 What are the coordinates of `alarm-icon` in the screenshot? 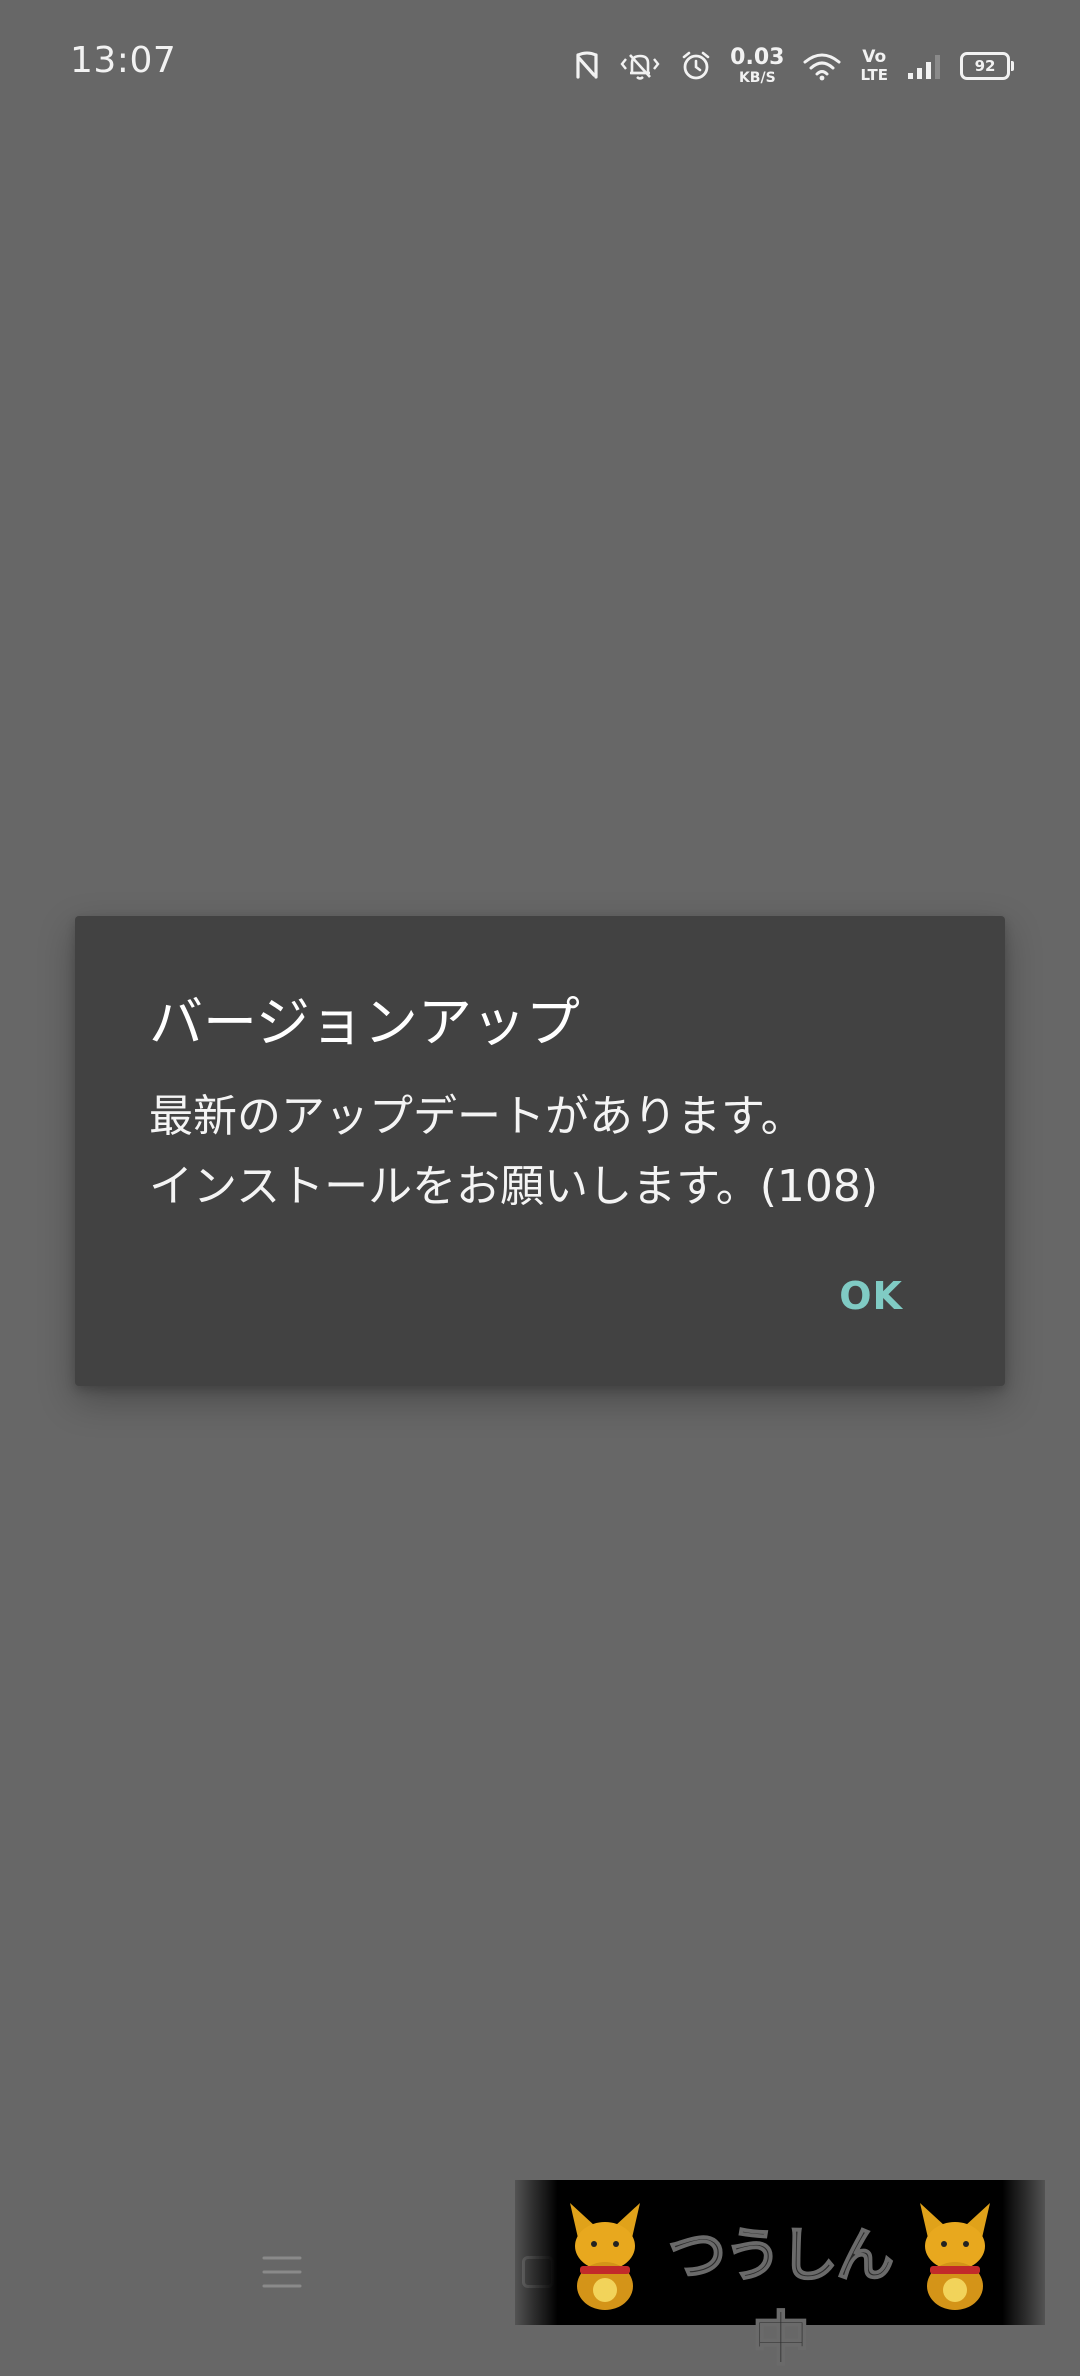 It's located at (696, 66).